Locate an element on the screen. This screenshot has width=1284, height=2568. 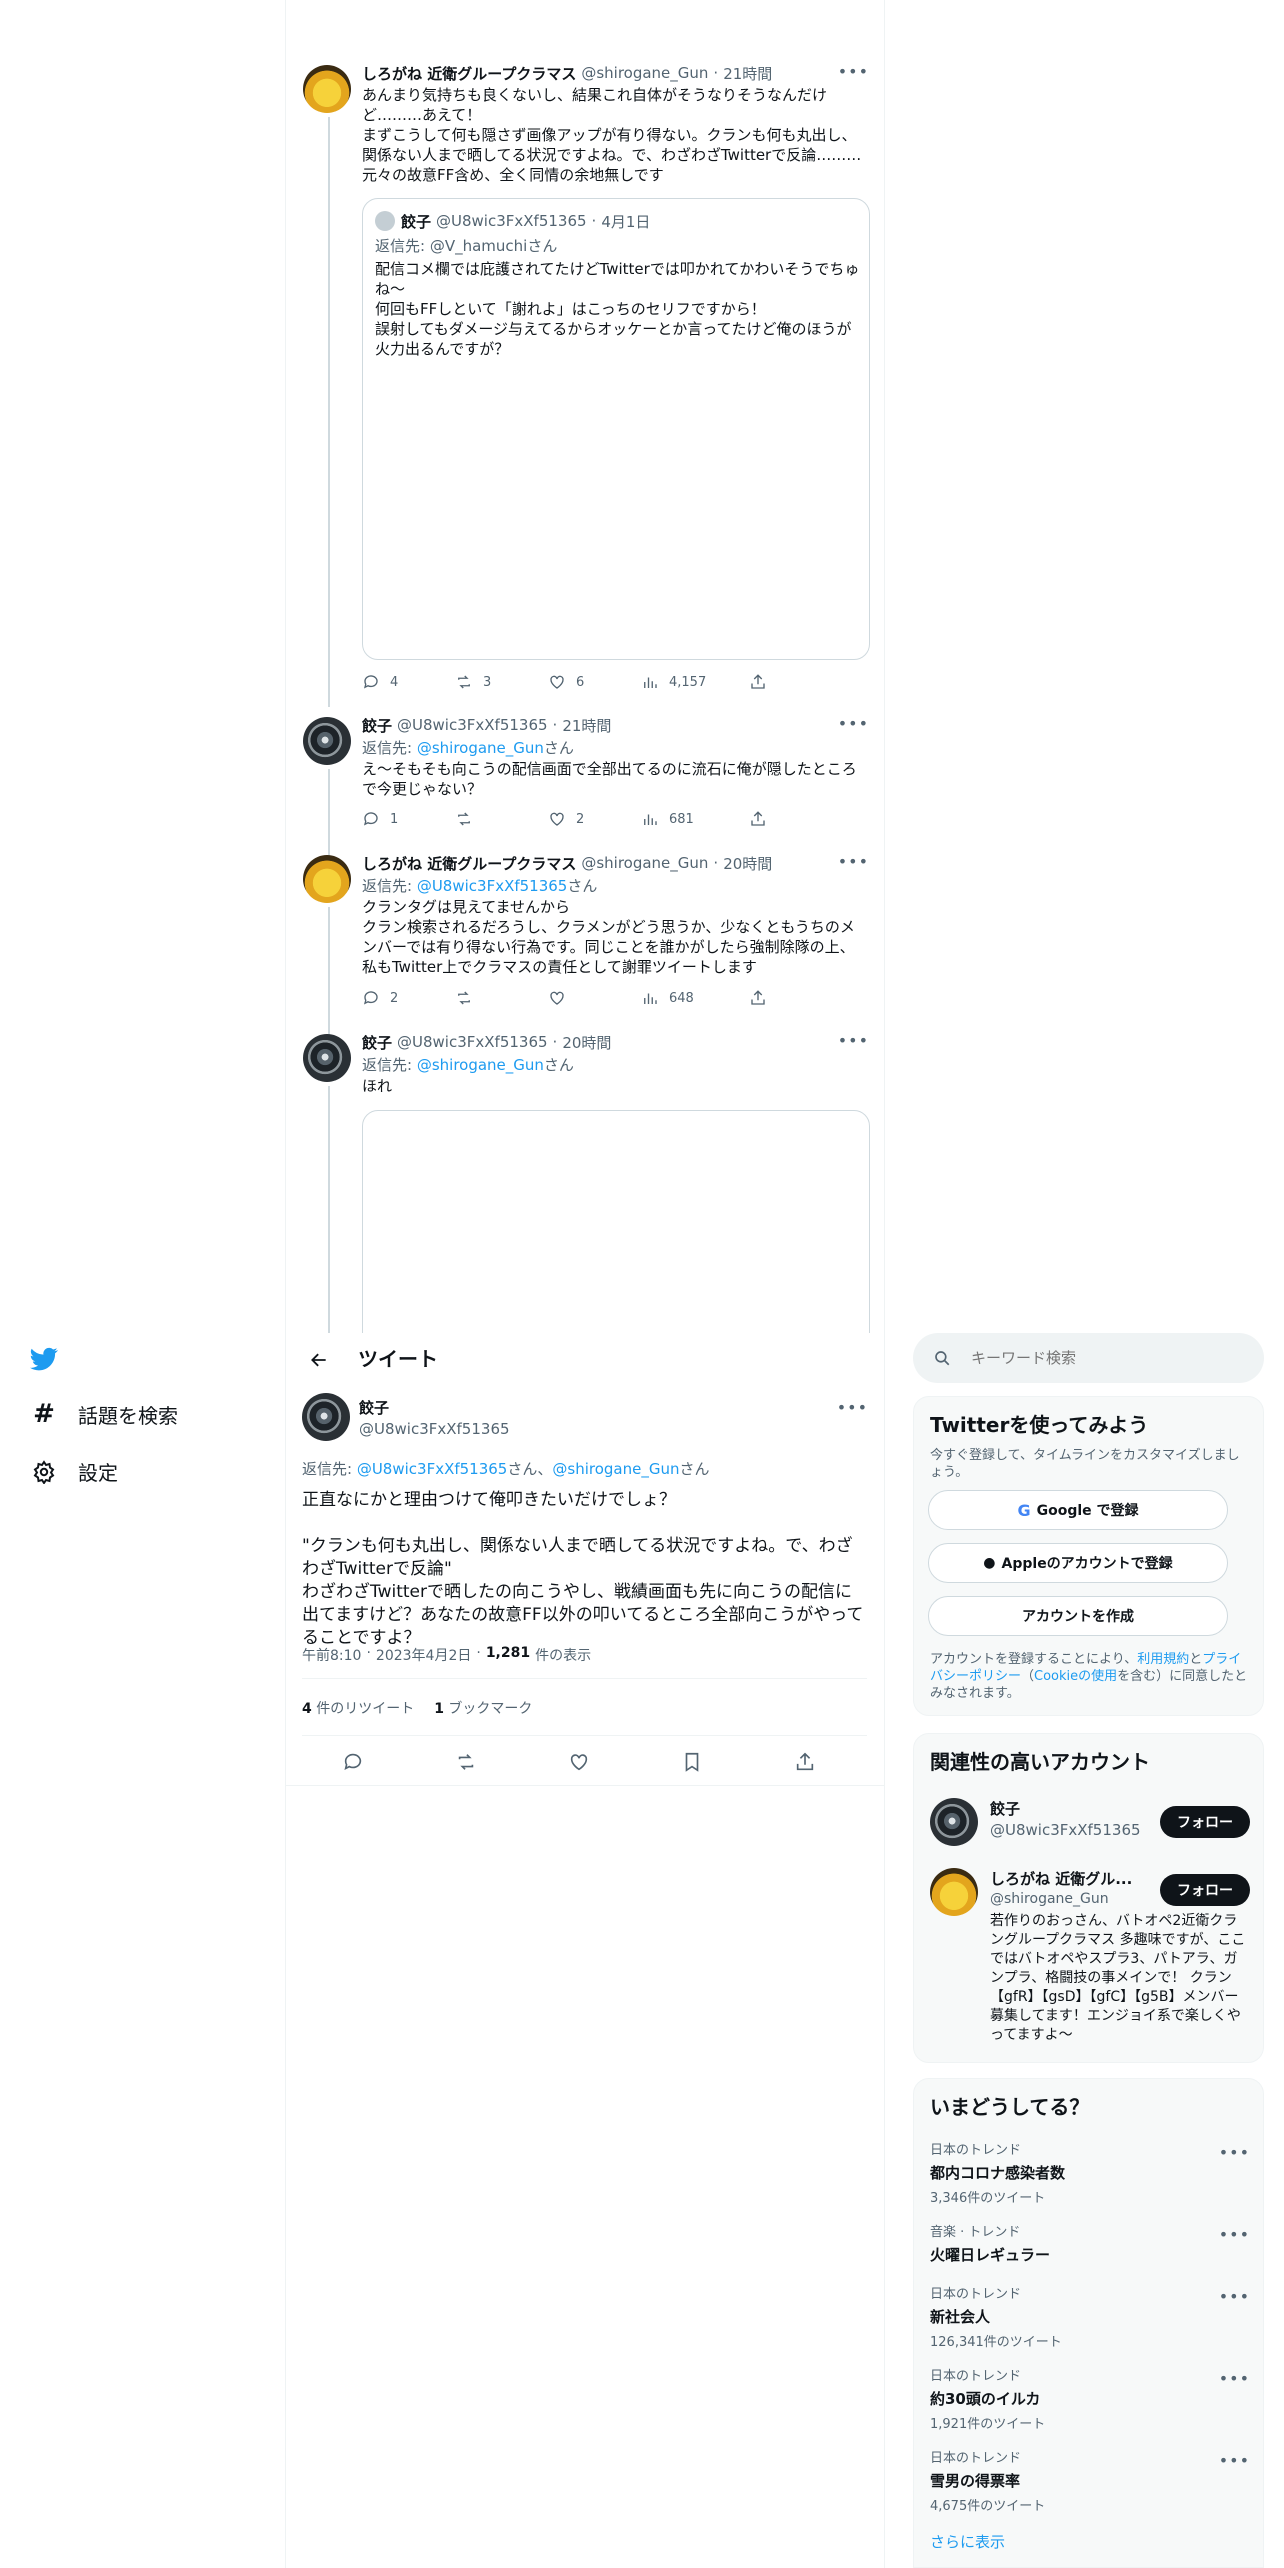
trend-item: 音楽 · トレンド 火曜日レギュラー ••• is located at coordinates (1090, 2243).